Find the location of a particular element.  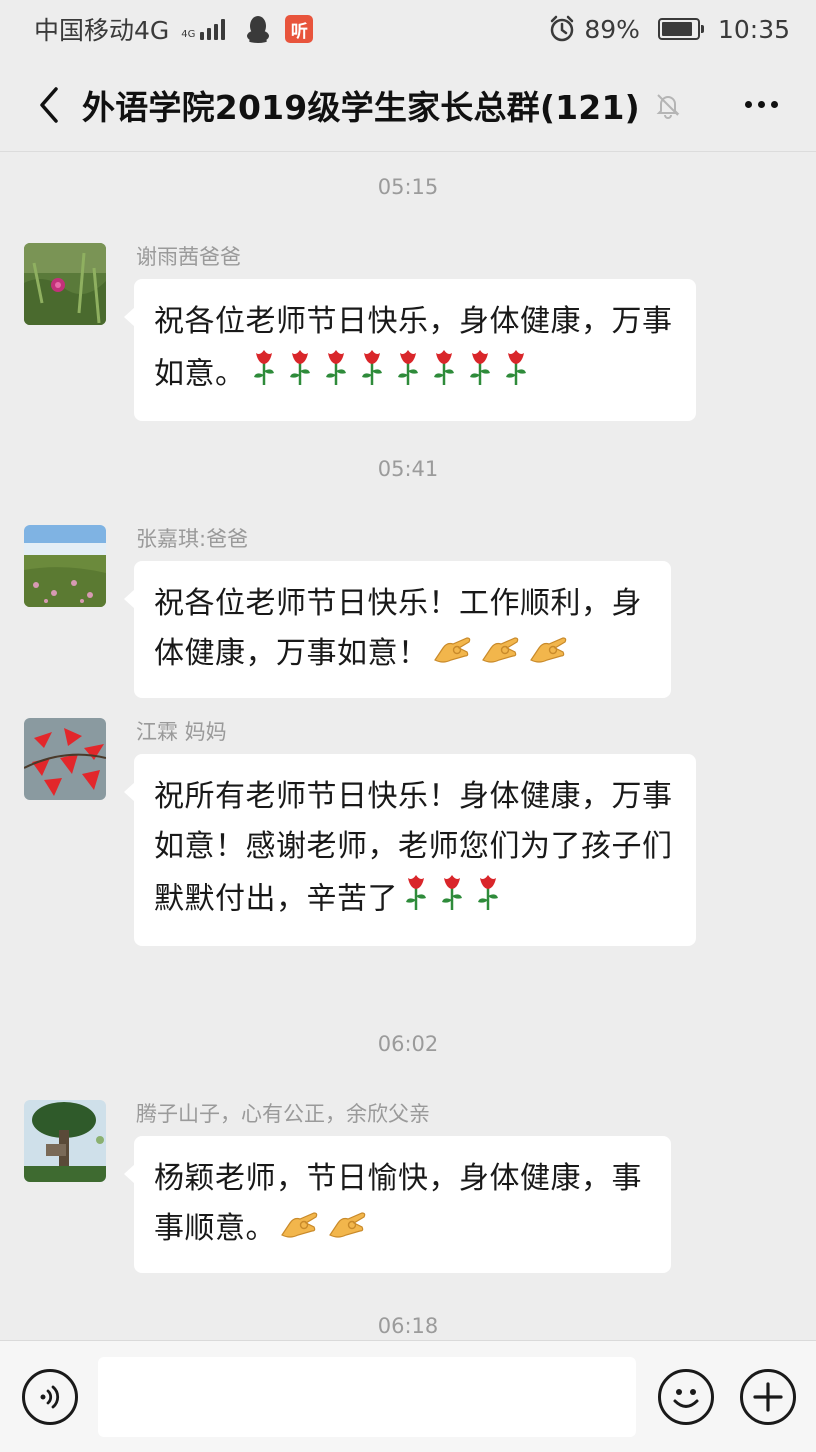

voice-icon is located at coordinates (50, 1396).